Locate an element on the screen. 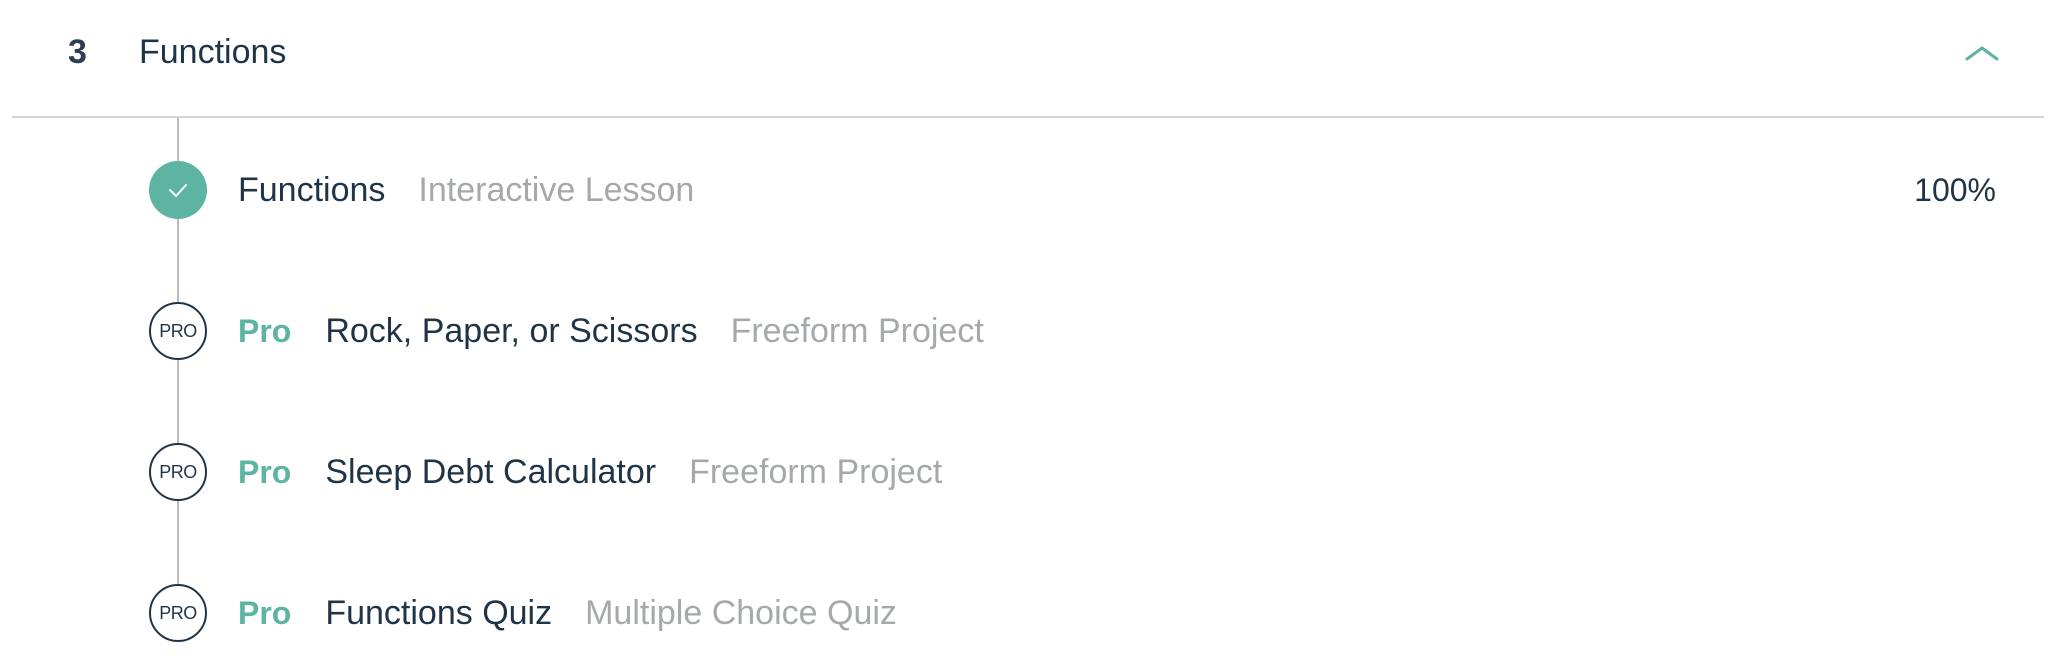 This screenshot has height=664, width=2056. lesson-title: Rock, Paper, or Scissors is located at coordinates (511, 331).